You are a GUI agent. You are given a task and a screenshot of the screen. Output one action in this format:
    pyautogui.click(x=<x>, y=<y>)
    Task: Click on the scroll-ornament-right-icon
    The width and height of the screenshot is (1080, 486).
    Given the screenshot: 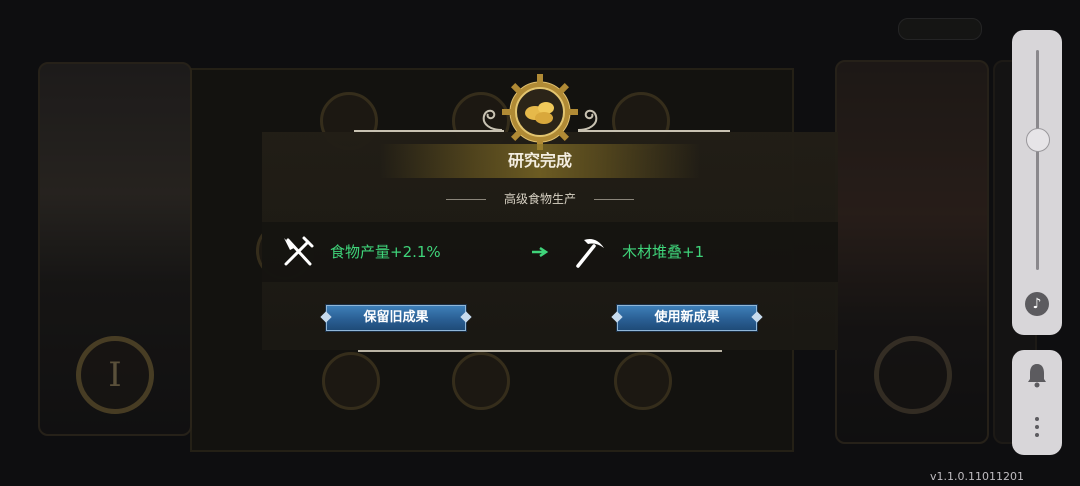 What is the action you would take?
    pyautogui.click(x=587, y=120)
    